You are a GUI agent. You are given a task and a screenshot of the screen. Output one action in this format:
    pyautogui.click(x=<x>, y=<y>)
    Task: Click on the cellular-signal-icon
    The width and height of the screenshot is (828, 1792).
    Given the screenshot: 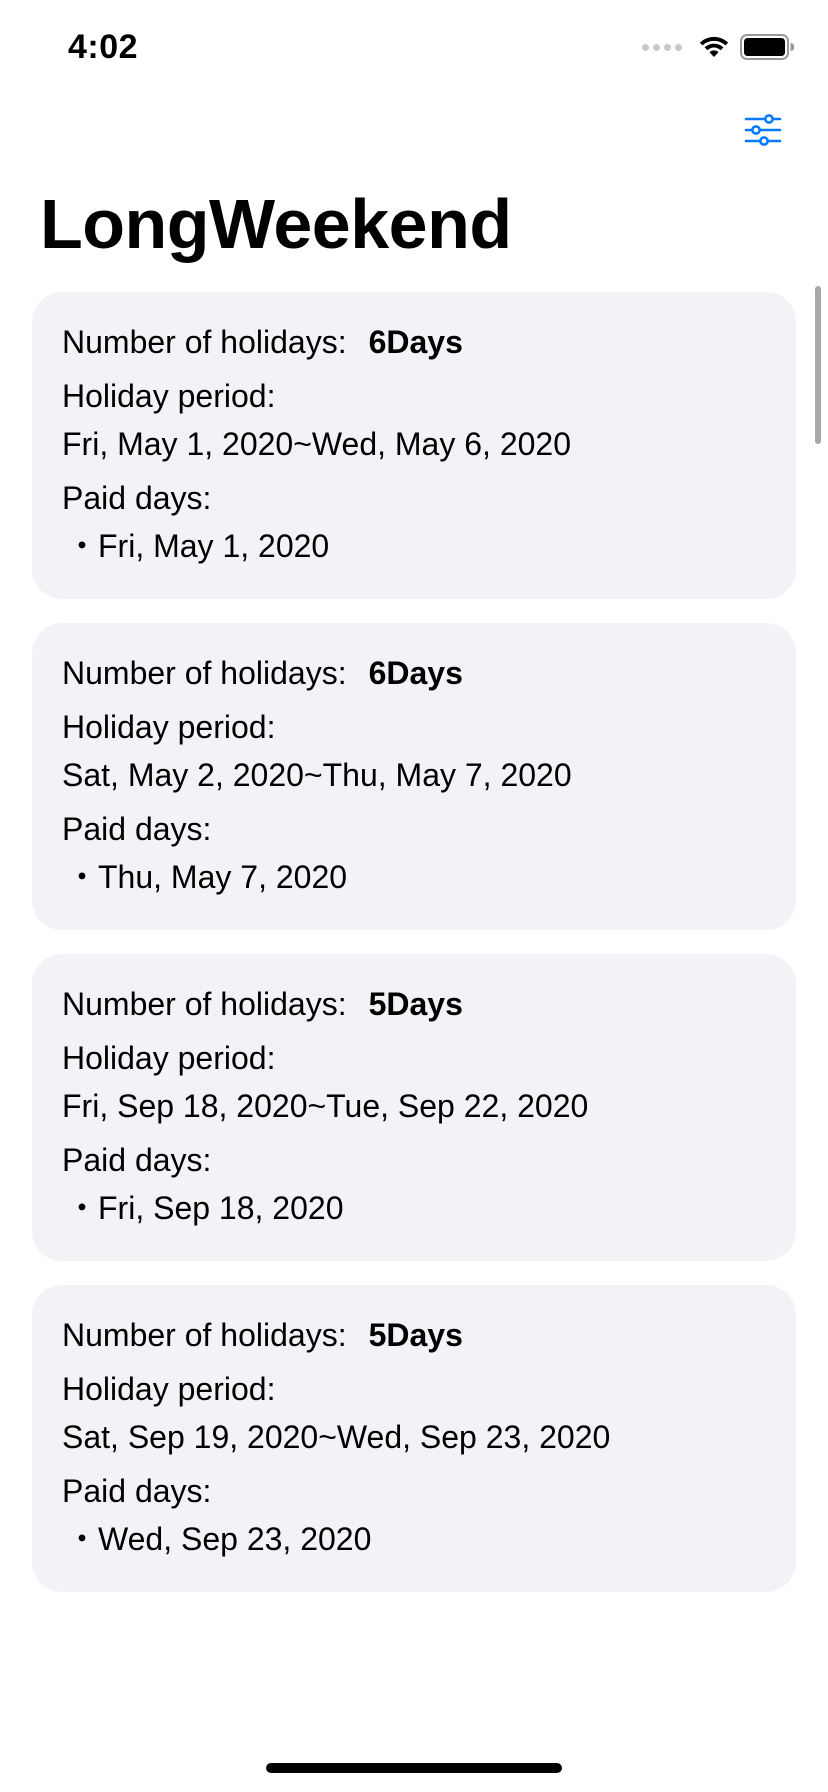 What is the action you would take?
    pyautogui.click(x=662, y=47)
    